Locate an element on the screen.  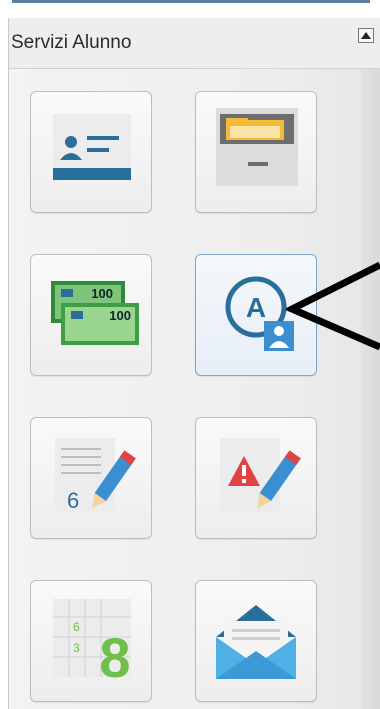
grid-value-top: 6 is located at coordinates (76, 627).